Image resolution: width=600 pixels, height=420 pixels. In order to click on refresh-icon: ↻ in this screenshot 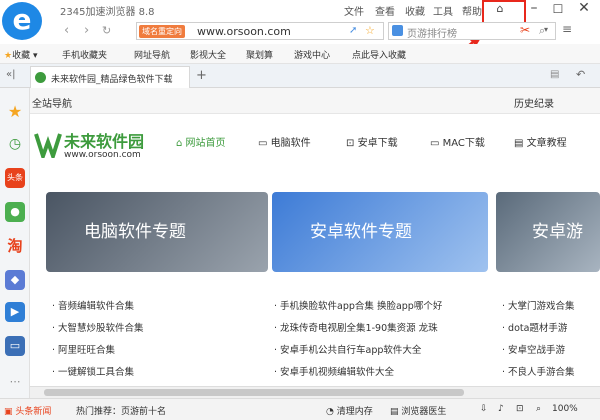, I will do `click(106, 30)`.